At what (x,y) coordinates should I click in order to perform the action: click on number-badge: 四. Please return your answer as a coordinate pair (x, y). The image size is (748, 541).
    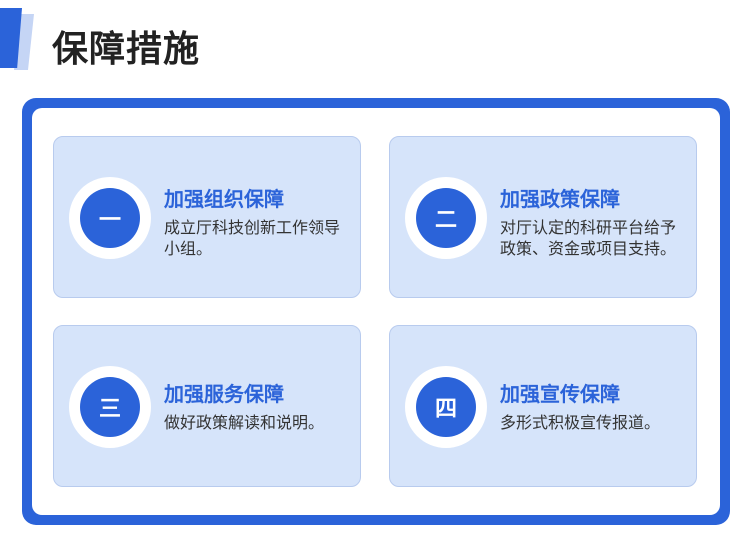
    Looking at the image, I should click on (446, 407).